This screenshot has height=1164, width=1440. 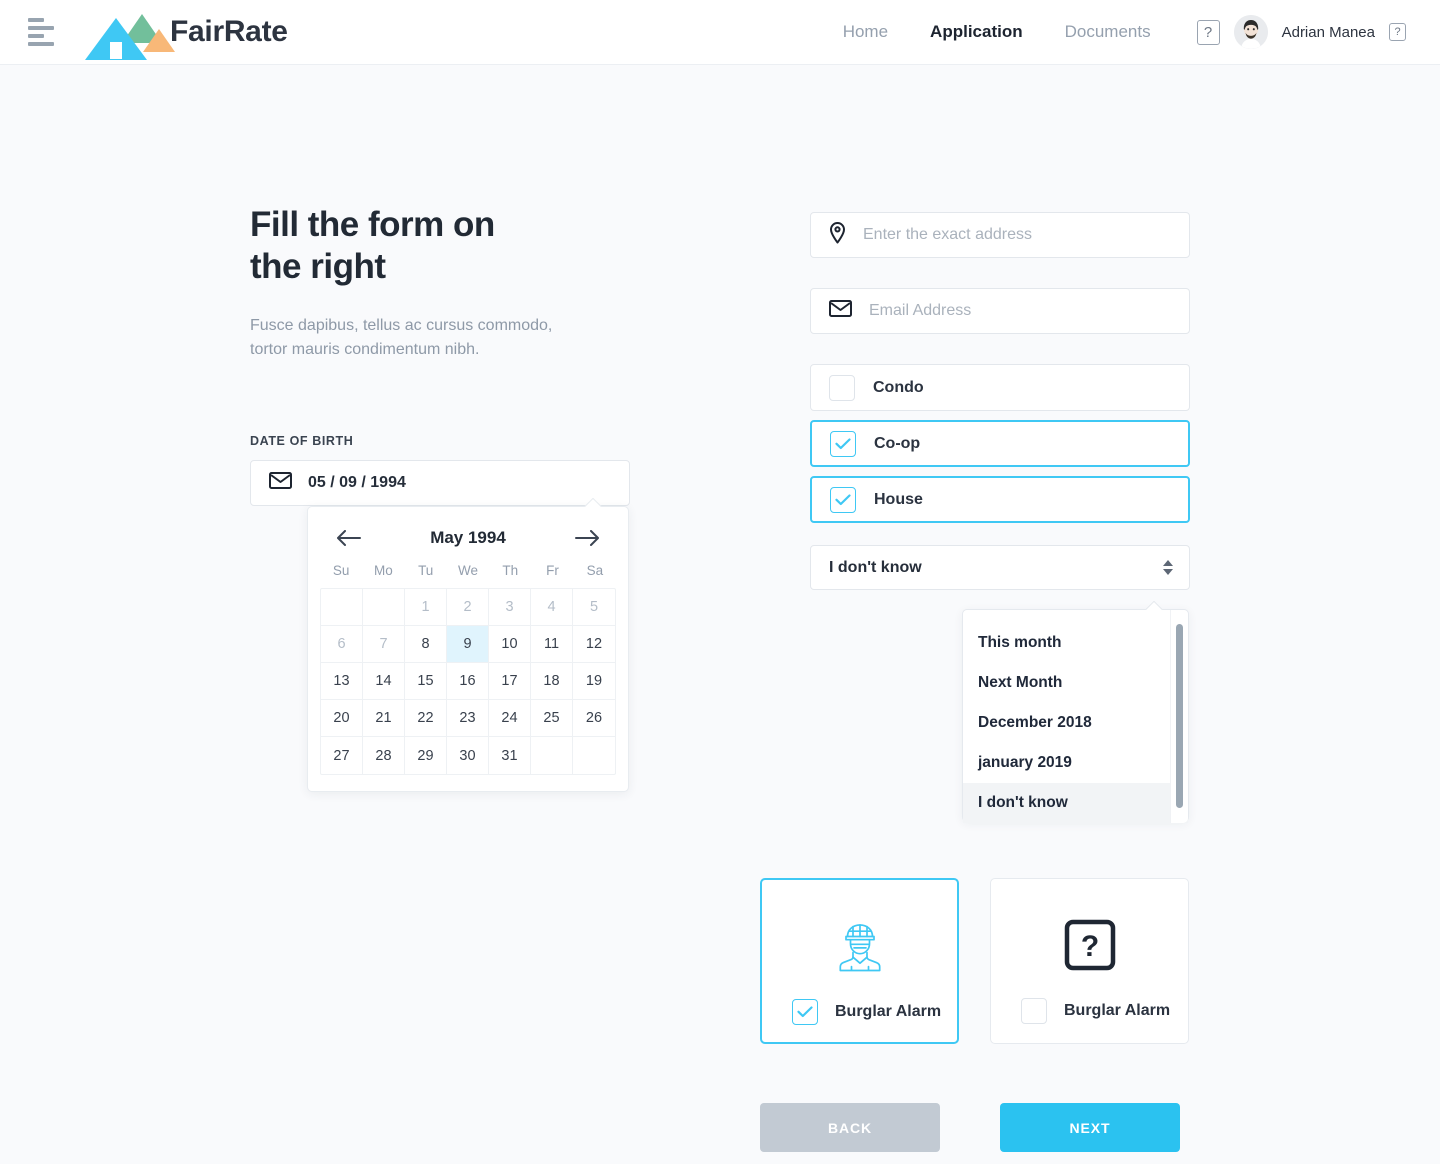 I want to click on calendar-day-selected: 9, so click(x=468, y=644).